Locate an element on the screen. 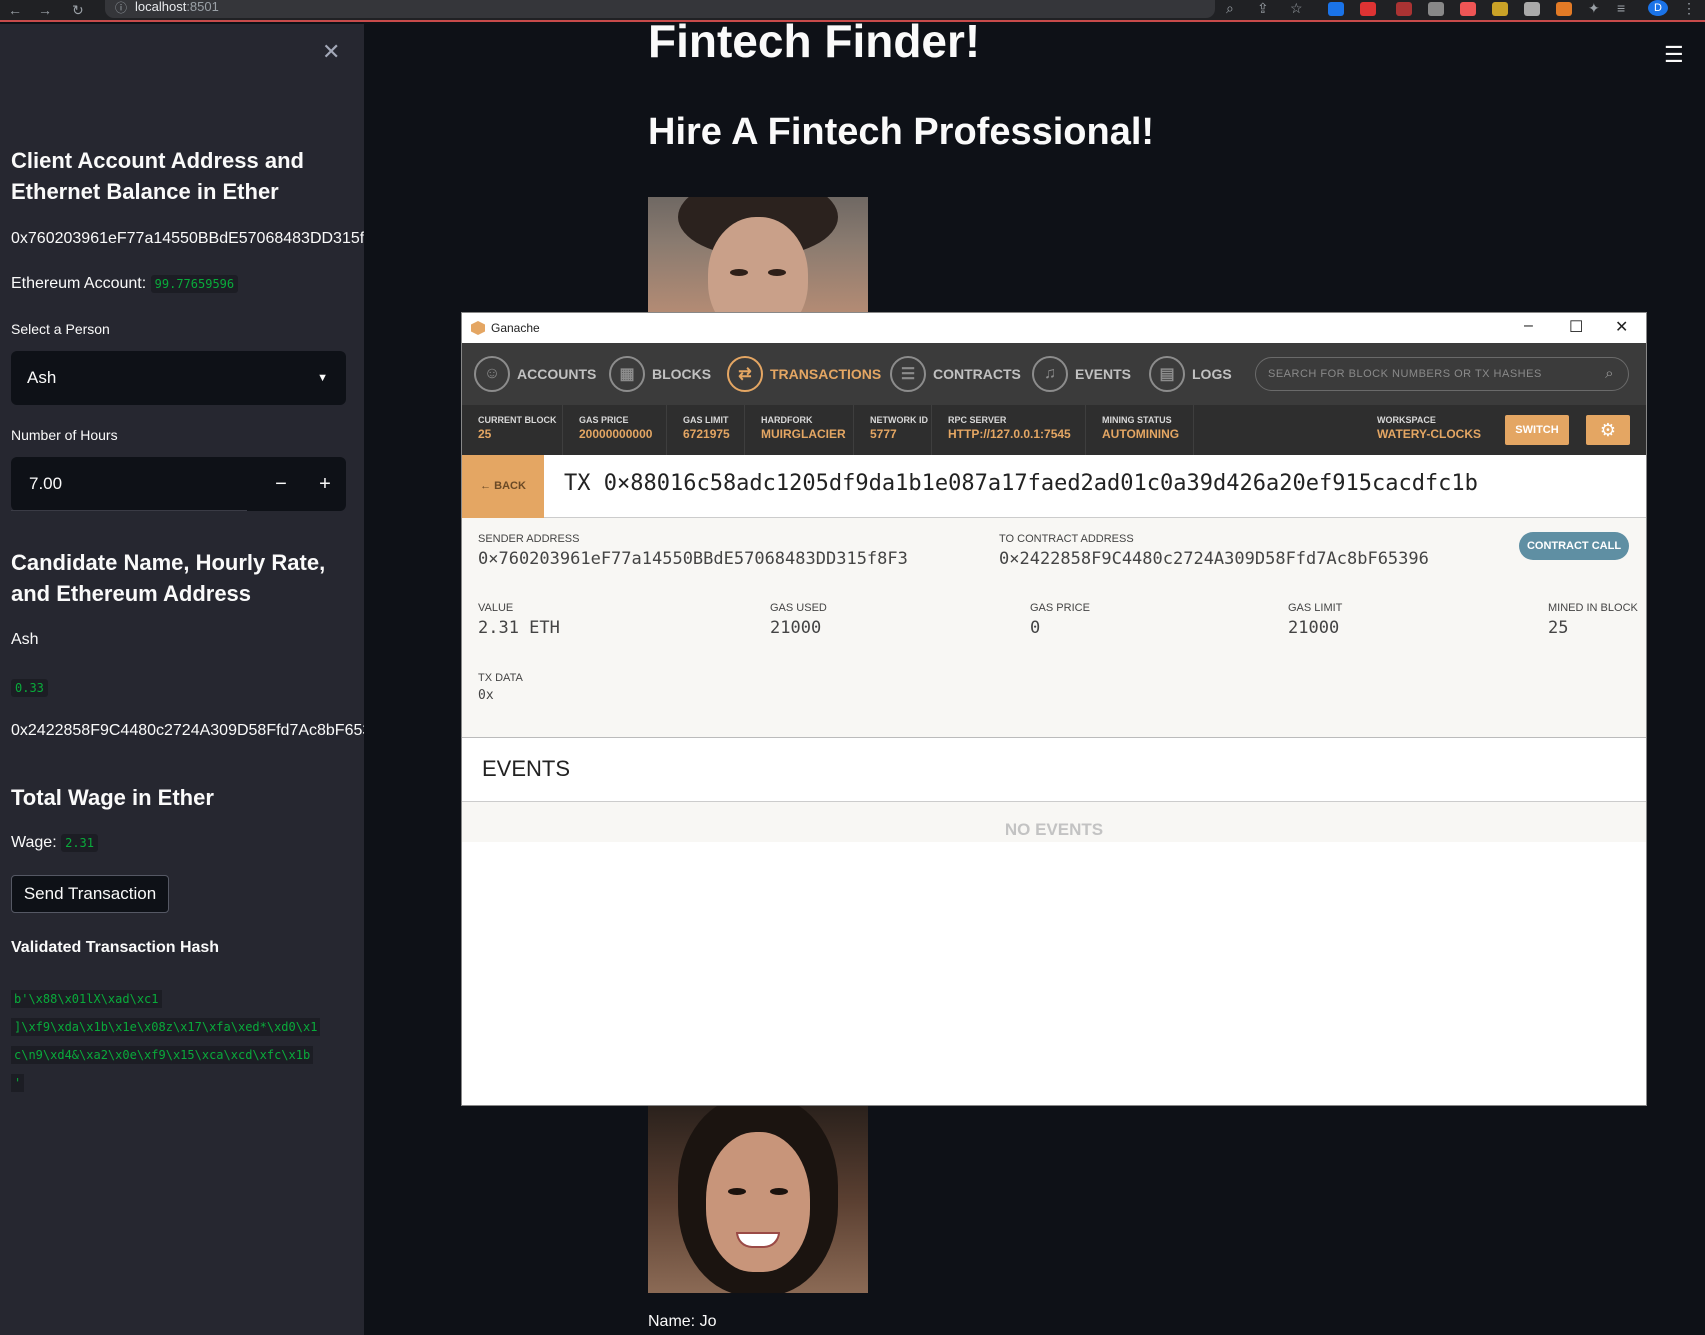 The width and height of the screenshot is (1705, 1335). stat-label: HARDFORK is located at coordinates (787, 420).